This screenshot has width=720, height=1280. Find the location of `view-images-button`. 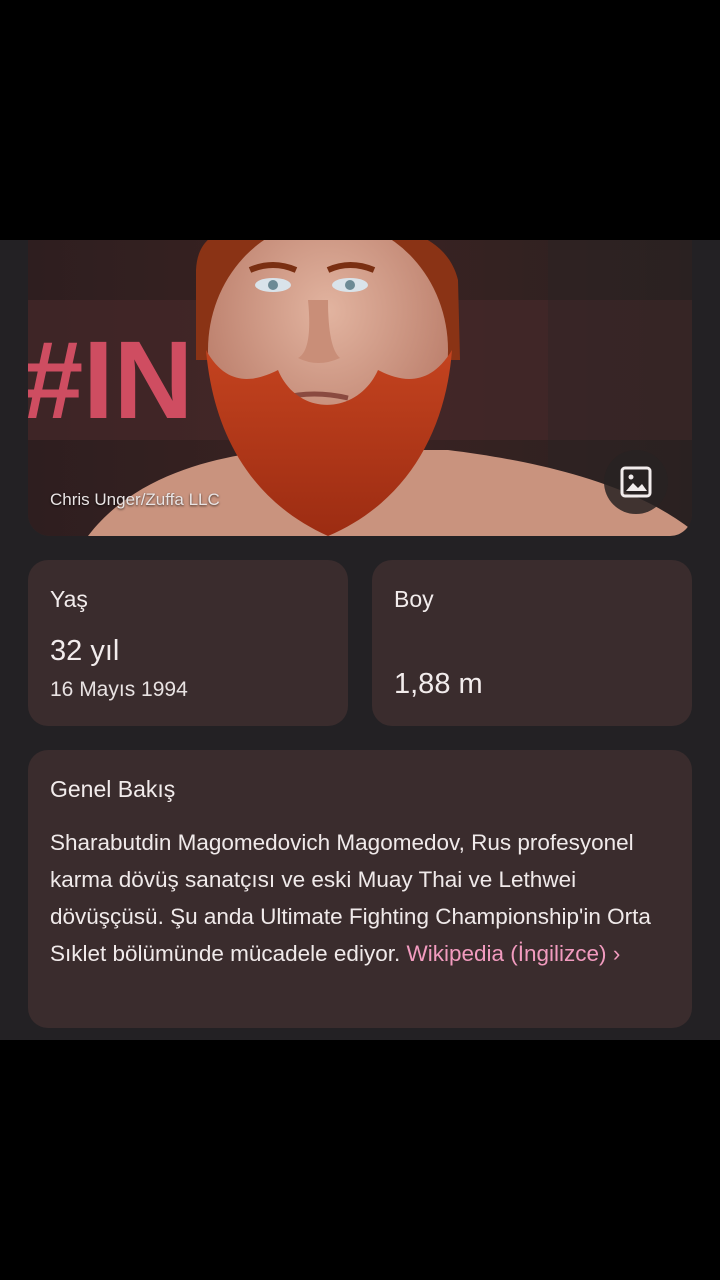

view-images-button is located at coordinates (636, 482).